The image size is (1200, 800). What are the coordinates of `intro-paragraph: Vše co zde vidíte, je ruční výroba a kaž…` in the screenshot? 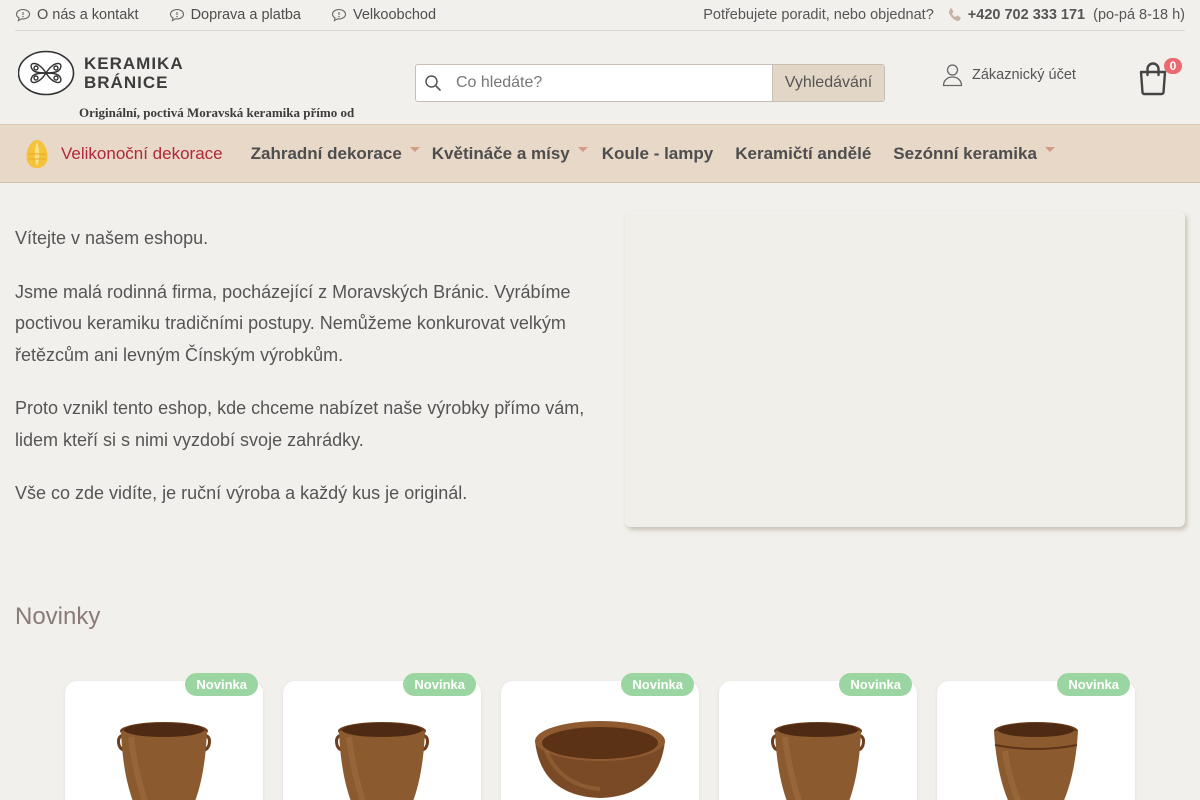 It's located at (241, 493).